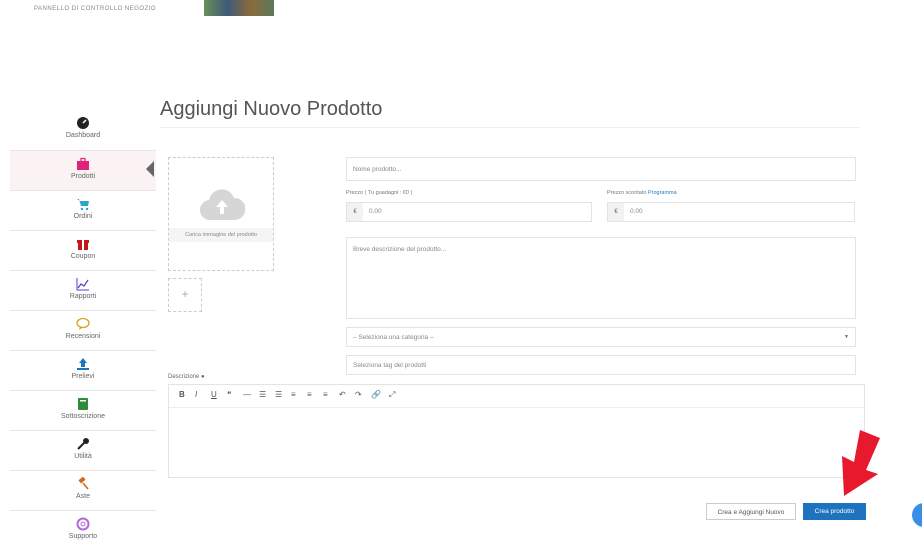  Describe the element at coordinates (342, 394) in the screenshot. I see `undo-button: ↶` at that location.